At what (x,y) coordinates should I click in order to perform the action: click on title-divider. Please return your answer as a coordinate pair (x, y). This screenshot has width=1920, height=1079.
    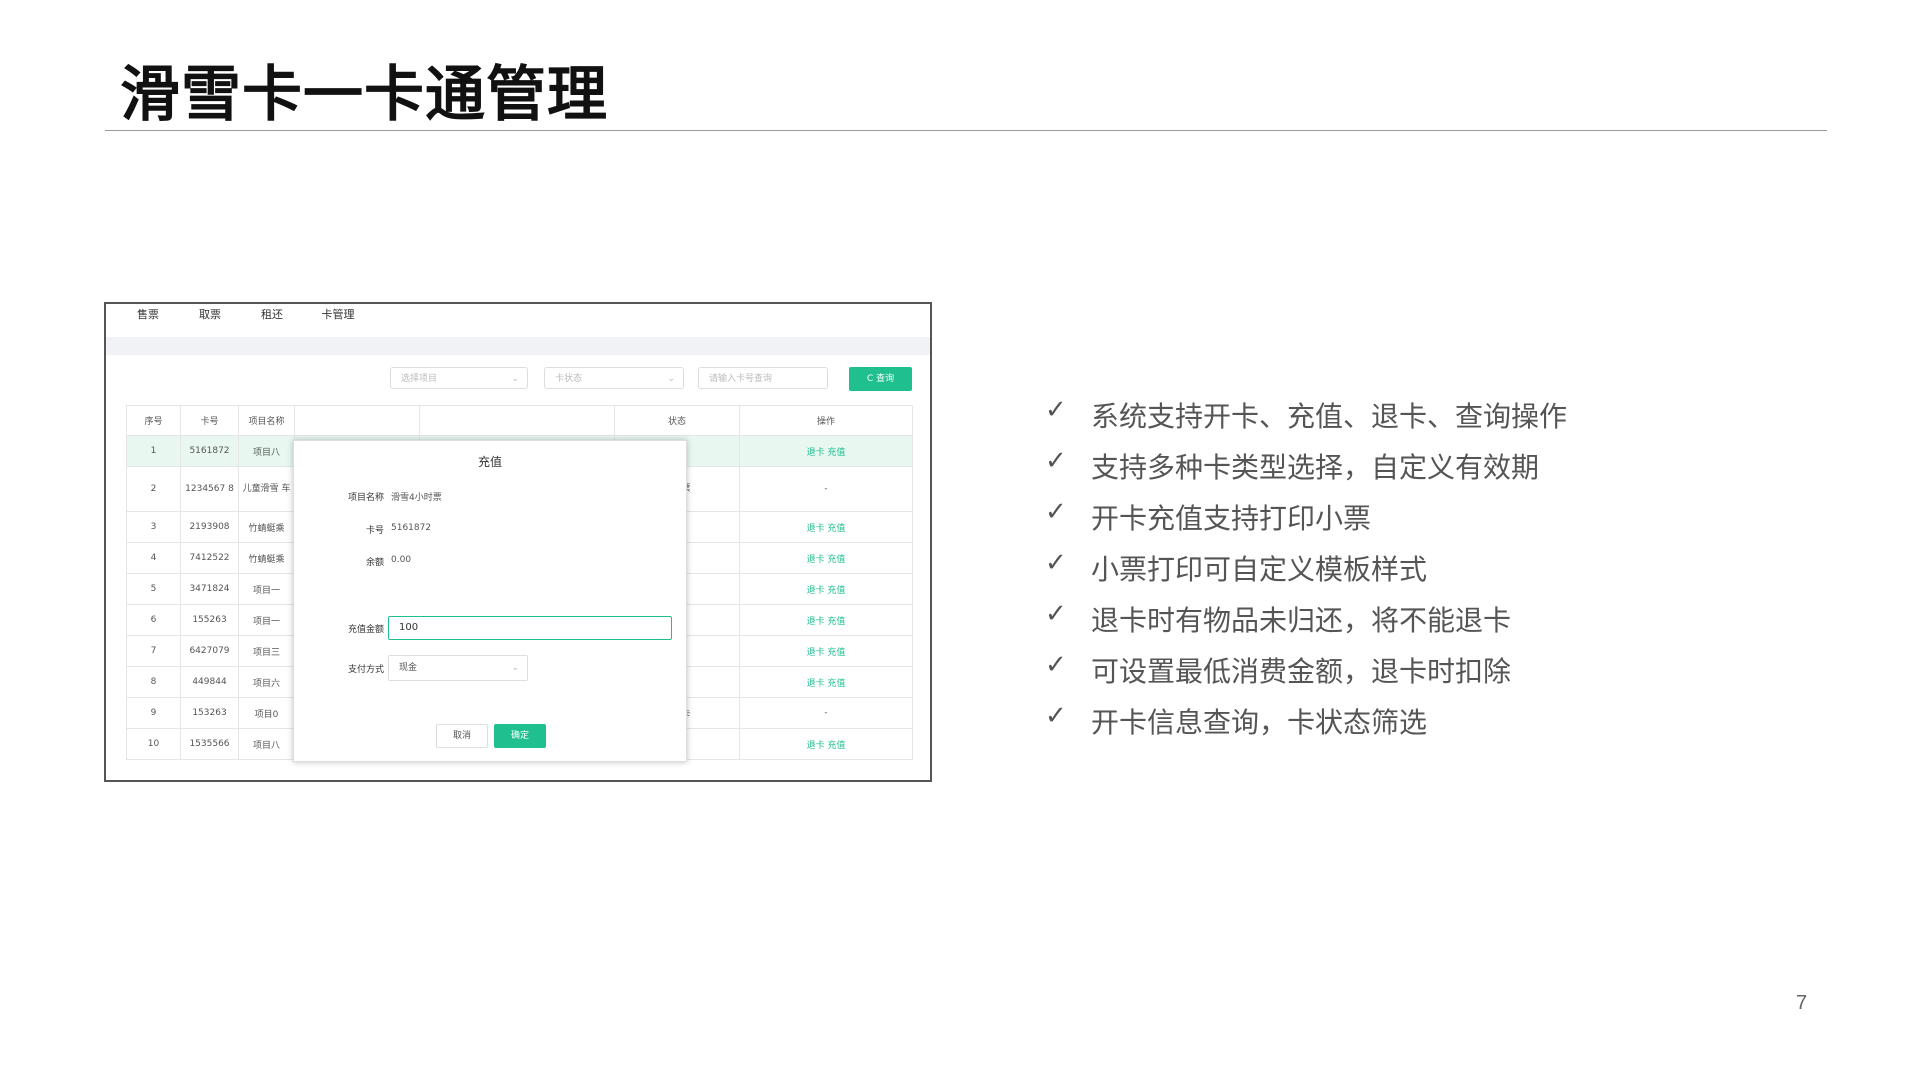
    Looking at the image, I should click on (966, 130).